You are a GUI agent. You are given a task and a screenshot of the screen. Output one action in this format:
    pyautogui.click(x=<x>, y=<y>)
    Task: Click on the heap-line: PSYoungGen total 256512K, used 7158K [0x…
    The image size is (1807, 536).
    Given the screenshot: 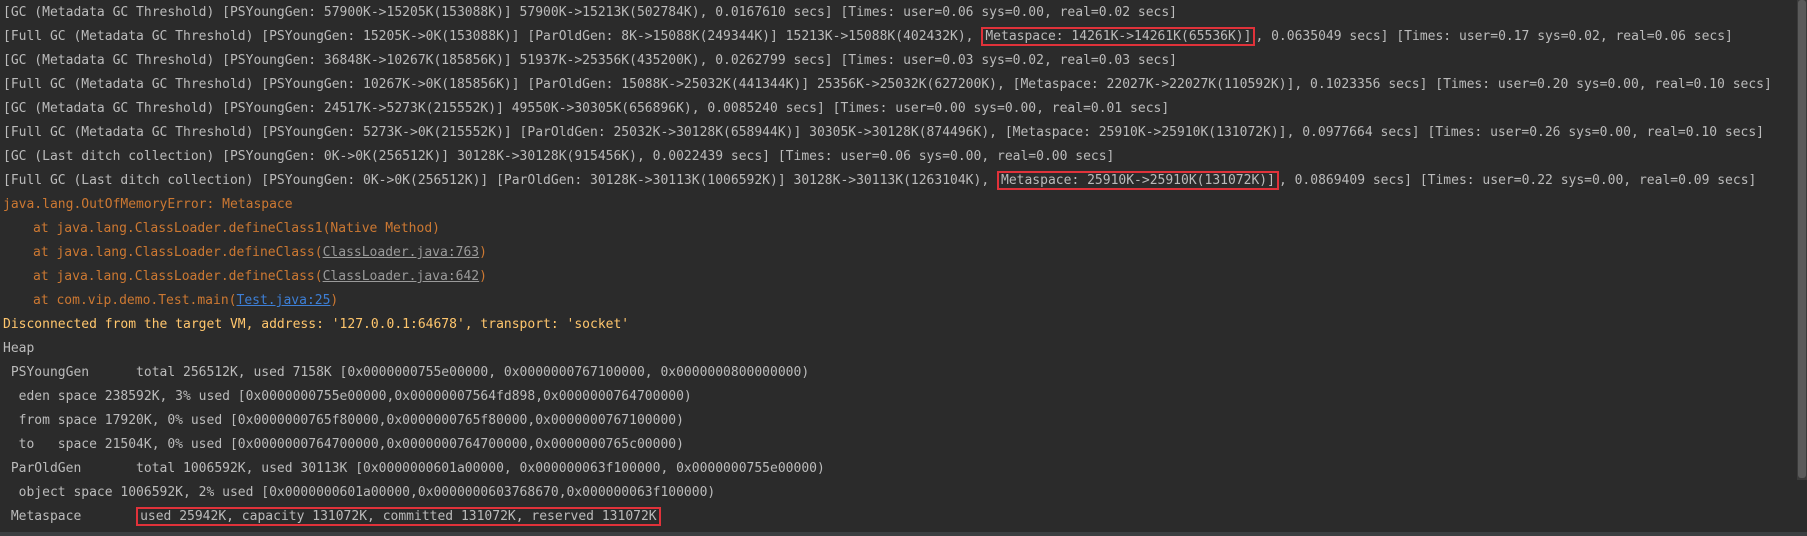 What is the action you would take?
    pyautogui.click(x=406, y=372)
    